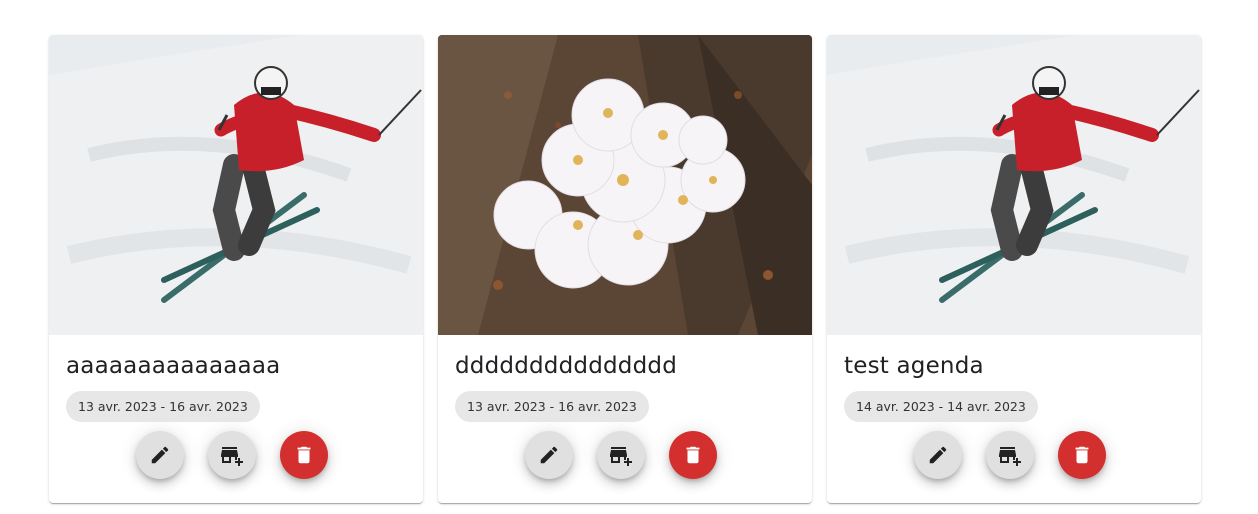 The image size is (1258, 514). Describe the element at coordinates (173, 366) in the screenshot. I see `card-title: aaaaaaaaaaaaaaa` at that location.